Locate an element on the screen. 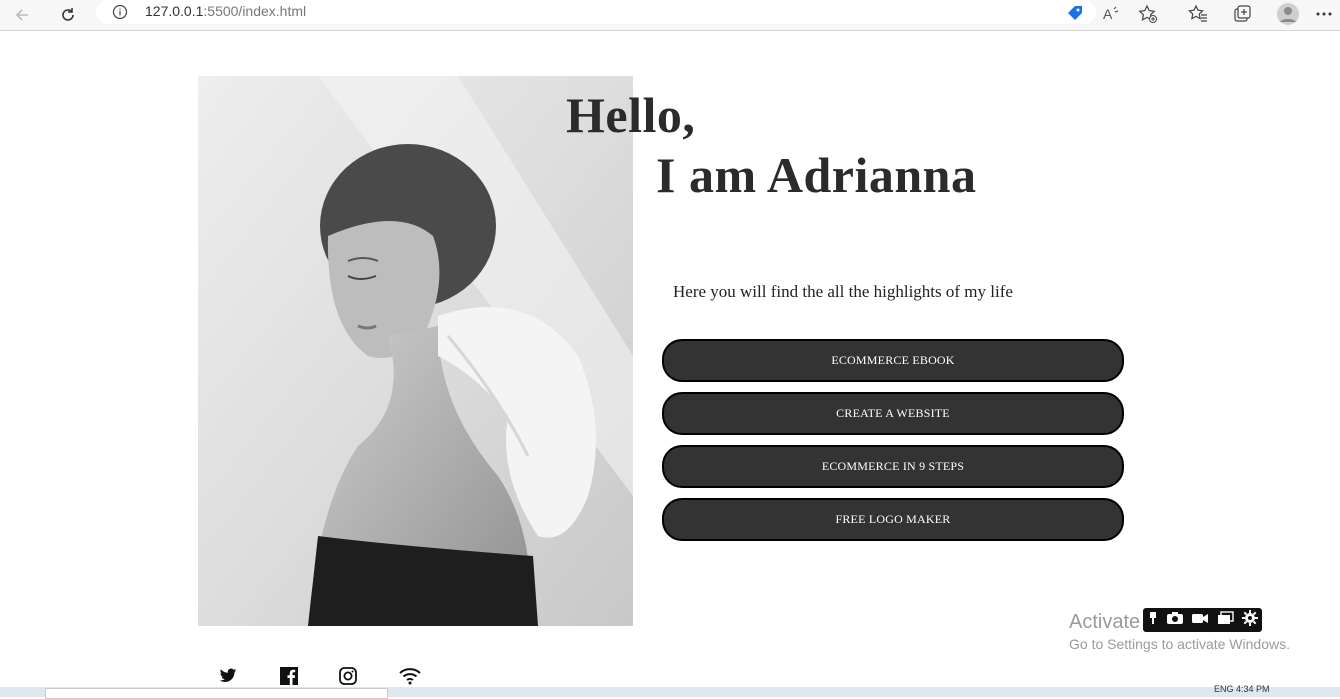  favorites-icon is located at coordinates (1198, 14).